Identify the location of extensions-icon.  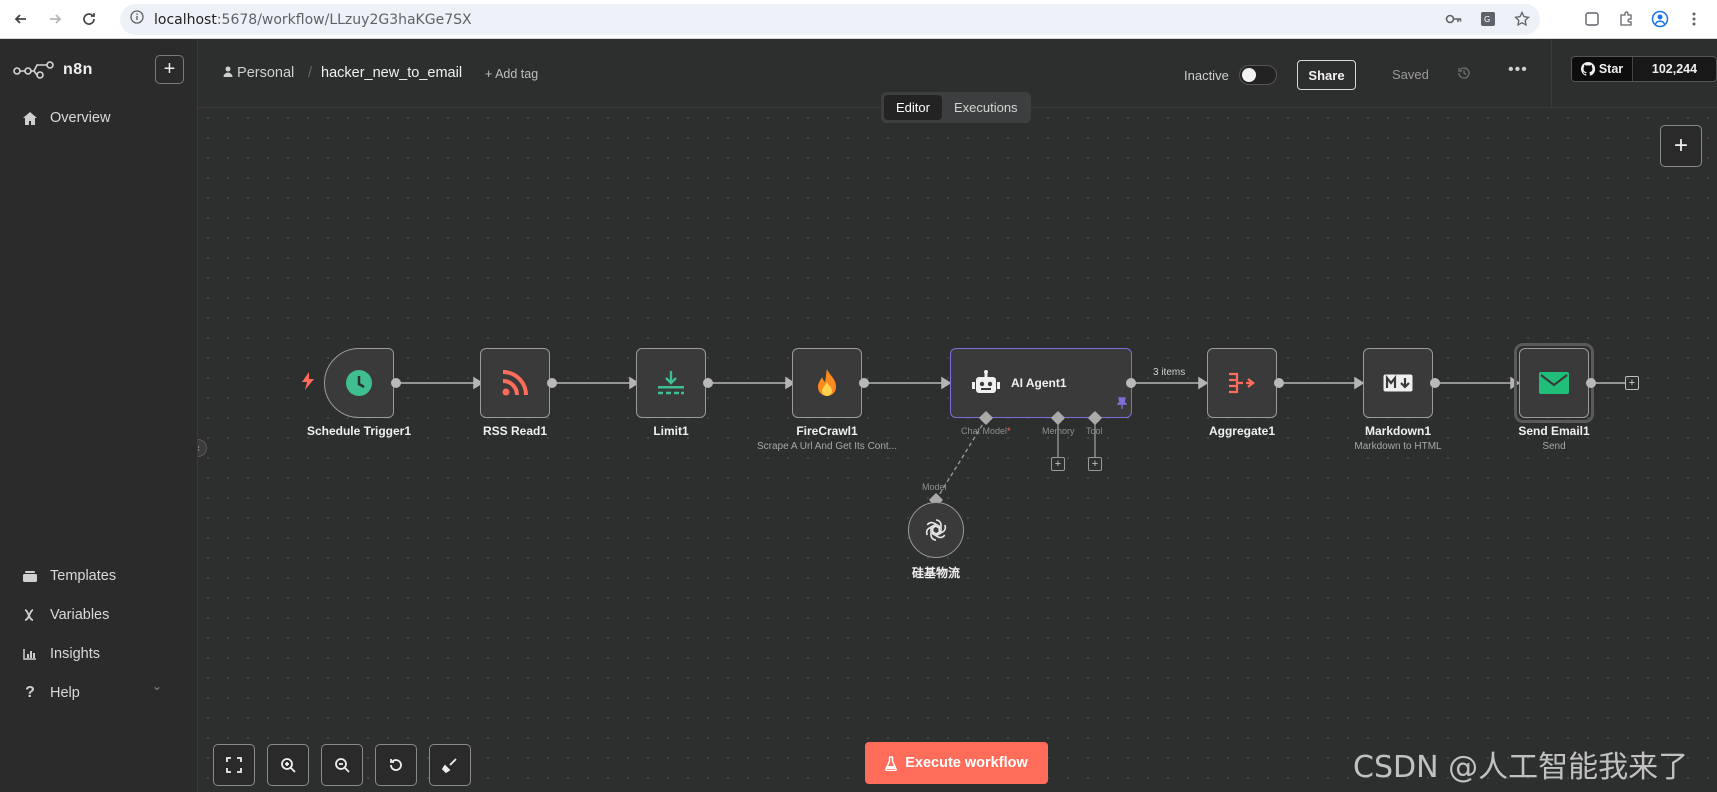
(1626, 19).